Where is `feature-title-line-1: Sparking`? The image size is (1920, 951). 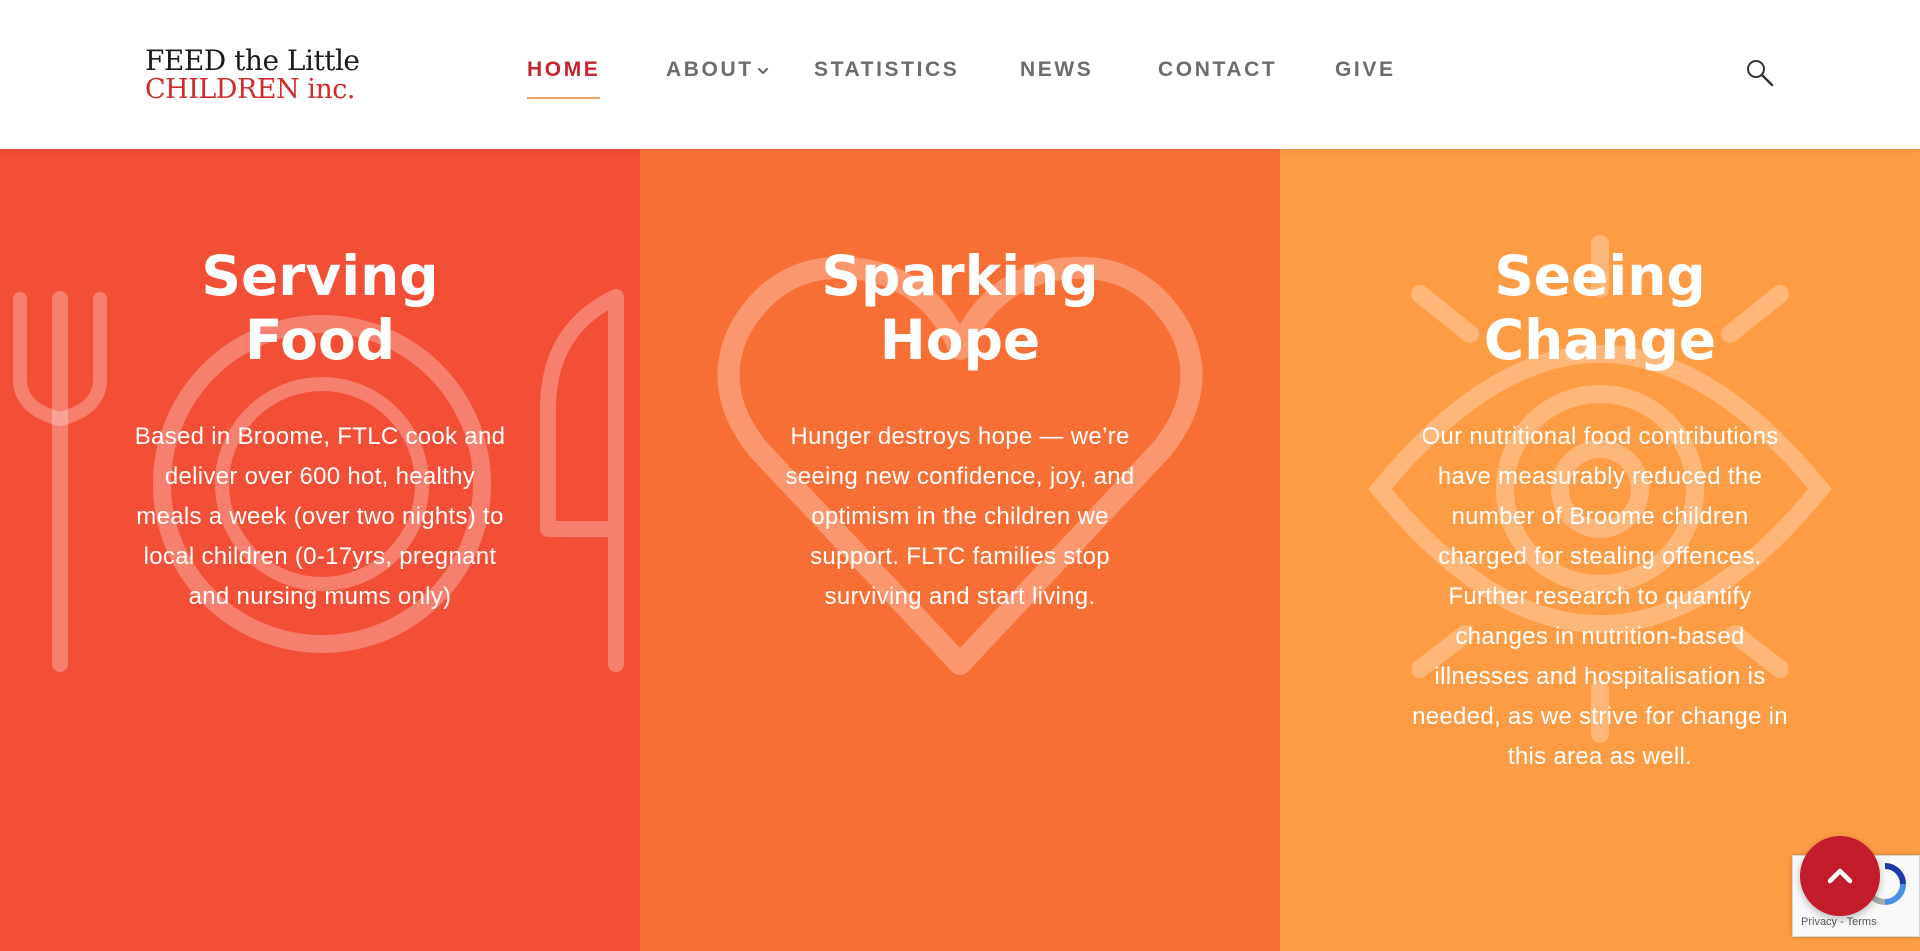
feature-title-line-1: Sparking is located at coordinates (960, 276).